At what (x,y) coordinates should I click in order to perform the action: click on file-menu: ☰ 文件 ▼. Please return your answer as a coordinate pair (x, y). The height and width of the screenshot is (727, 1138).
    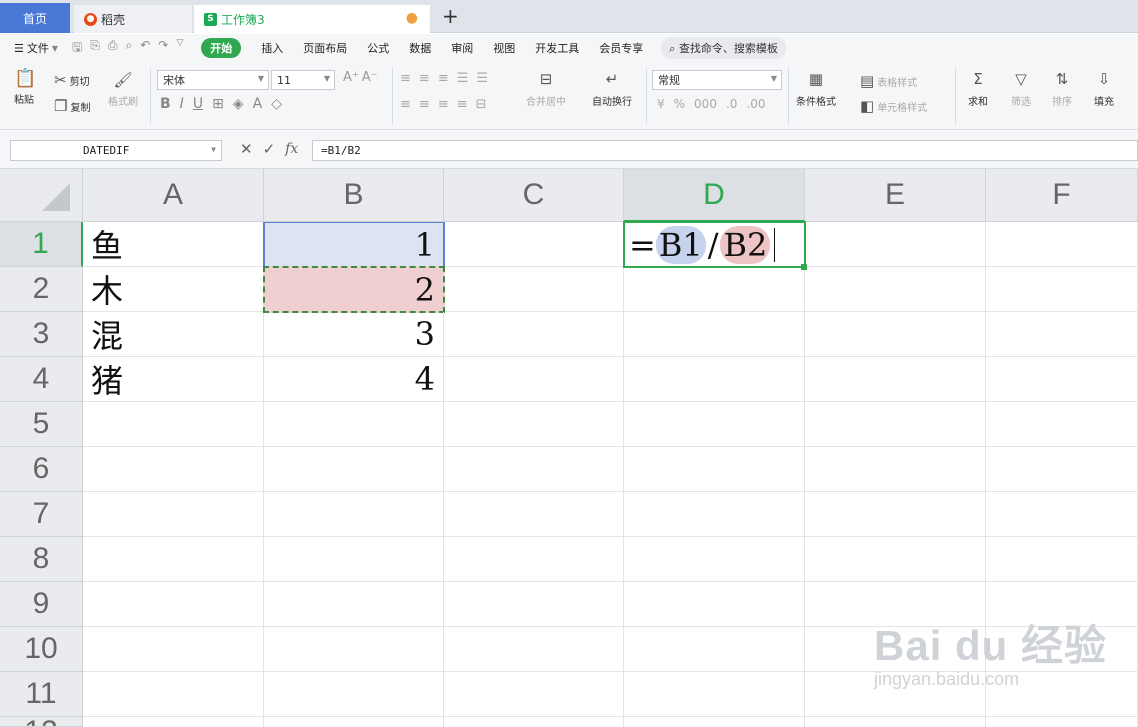
    Looking at the image, I should click on (36, 48).